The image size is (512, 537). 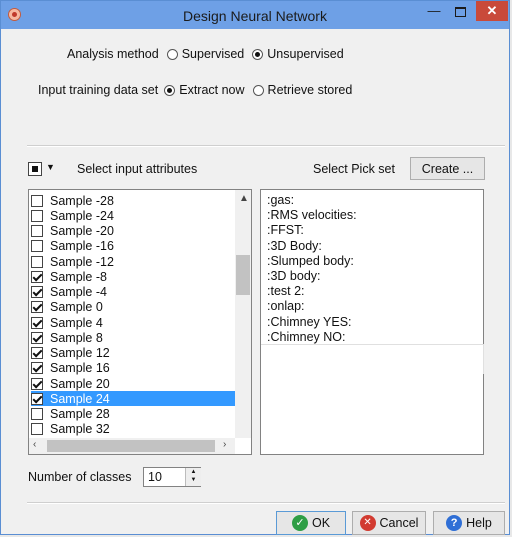 What do you see at coordinates (305, 54) in the screenshot?
I see `unsupervised-label: Unsupervised` at bounding box center [305, 54].